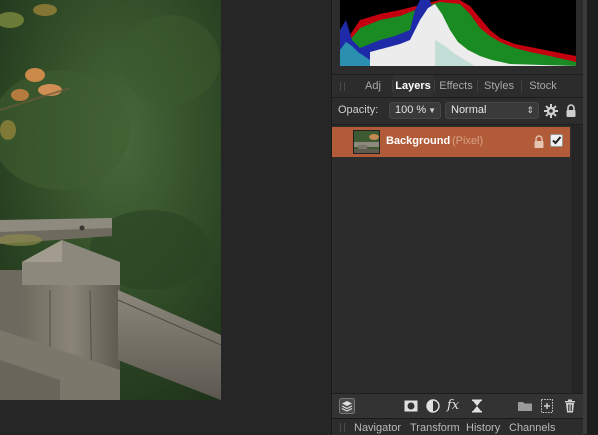 The image size is (598, 435). I want to click on adjustment-icon, so click(433, 406).